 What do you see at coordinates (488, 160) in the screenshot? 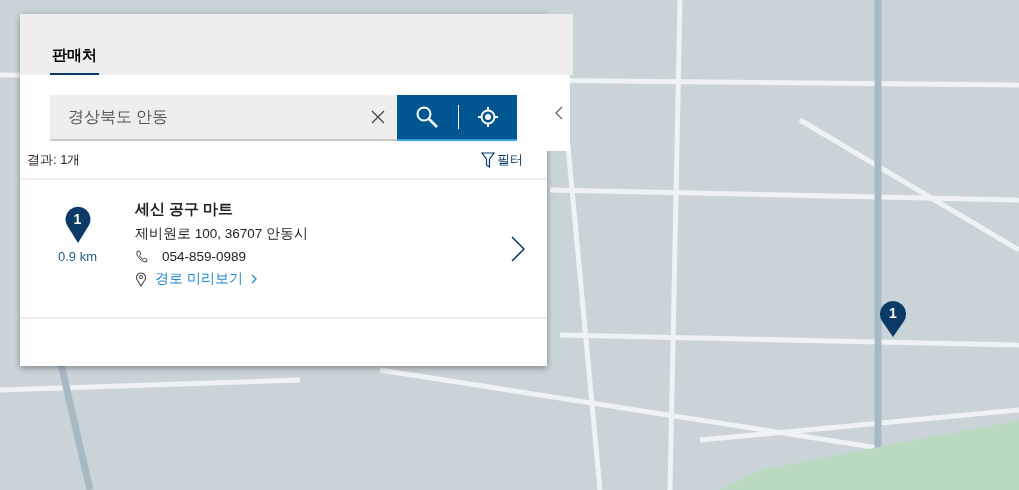
I see `funnel-icon` at bounding box center [488, 160].